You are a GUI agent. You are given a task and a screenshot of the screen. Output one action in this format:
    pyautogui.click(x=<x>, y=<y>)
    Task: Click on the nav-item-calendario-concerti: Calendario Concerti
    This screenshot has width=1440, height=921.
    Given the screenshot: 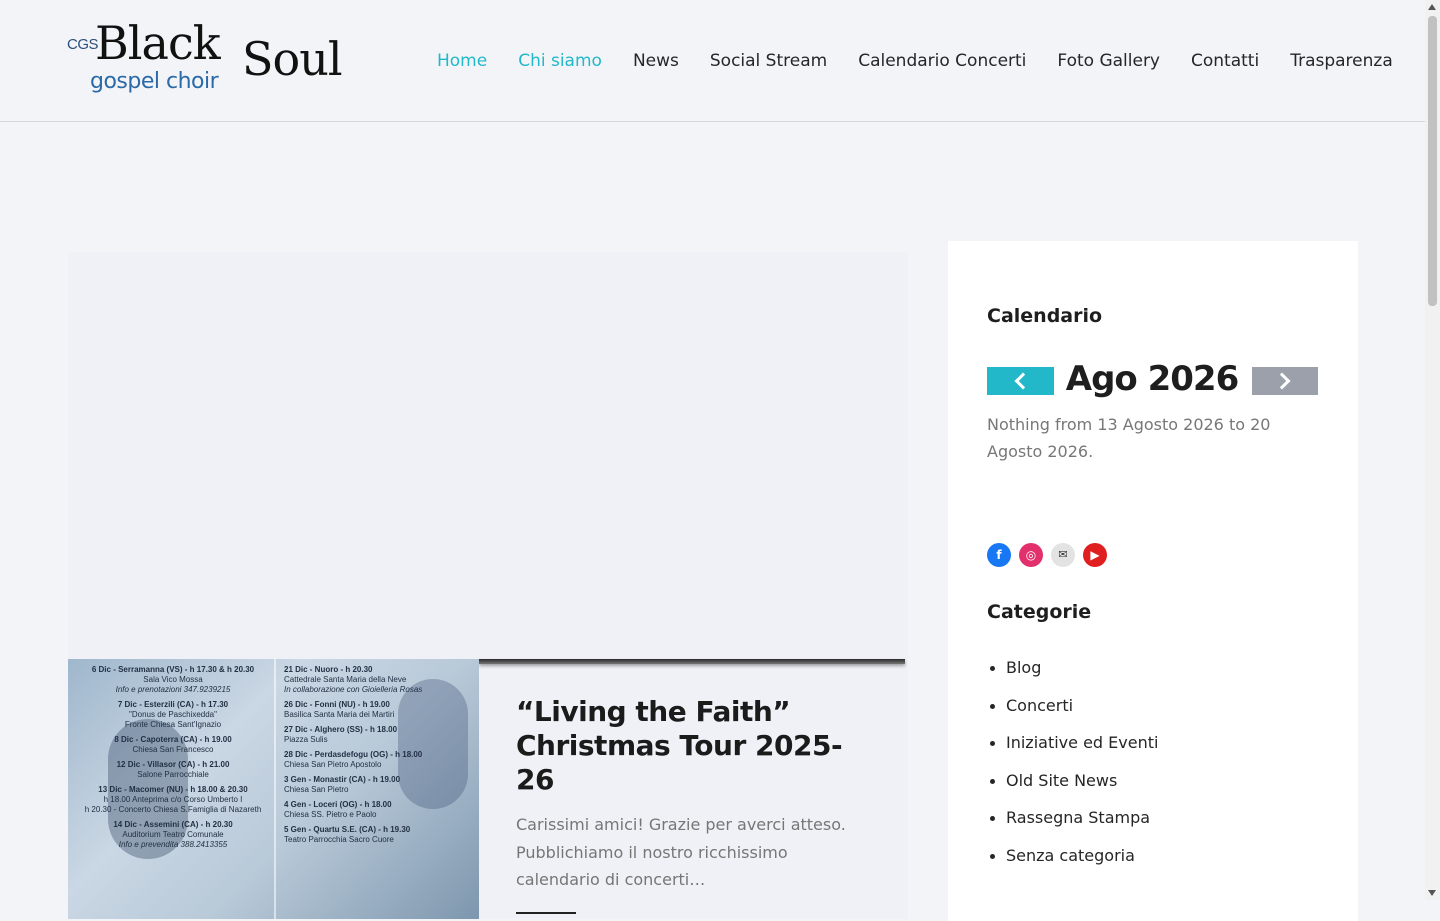 What is the action you would take?
    pyautogui.click(x=942, y=61)
    